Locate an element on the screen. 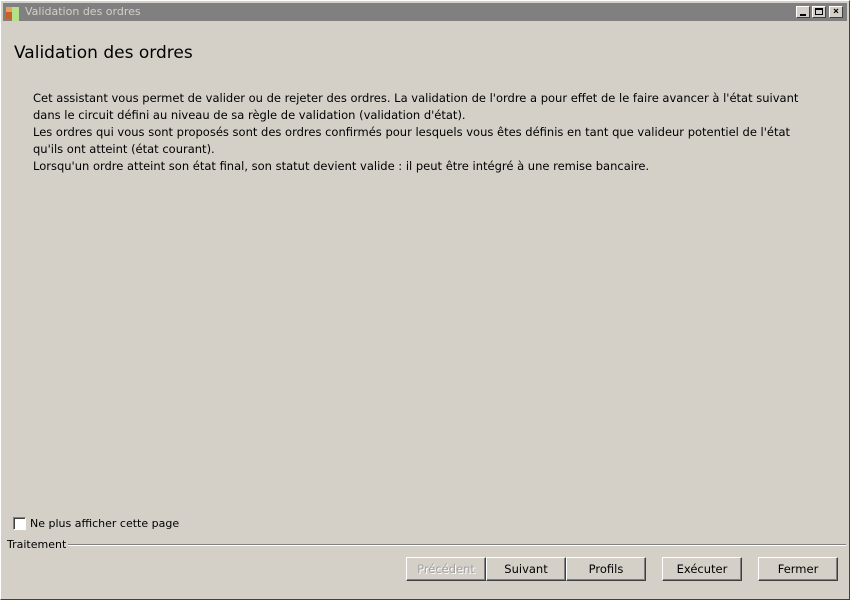 Image resolution: width=850 pixels, height=600 pixels. window-title: Validation des ordres is located at coordinates (83, 11).